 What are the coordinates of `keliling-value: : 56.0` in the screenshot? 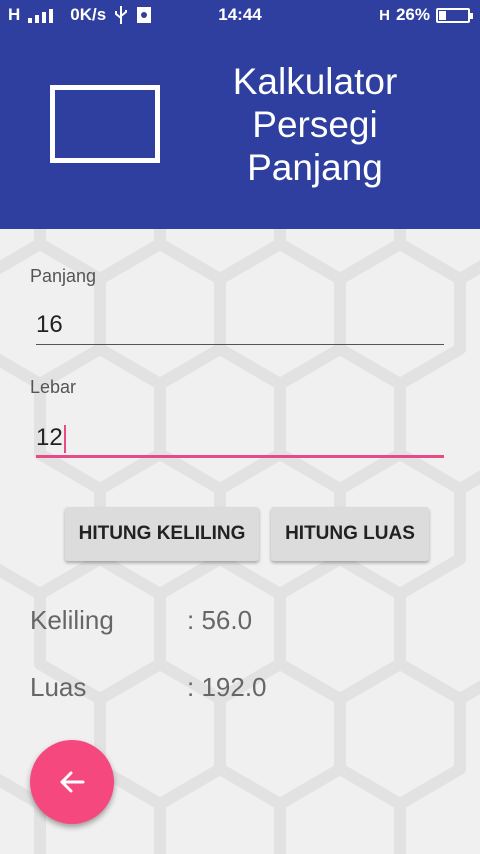 It's located at (220, 620).